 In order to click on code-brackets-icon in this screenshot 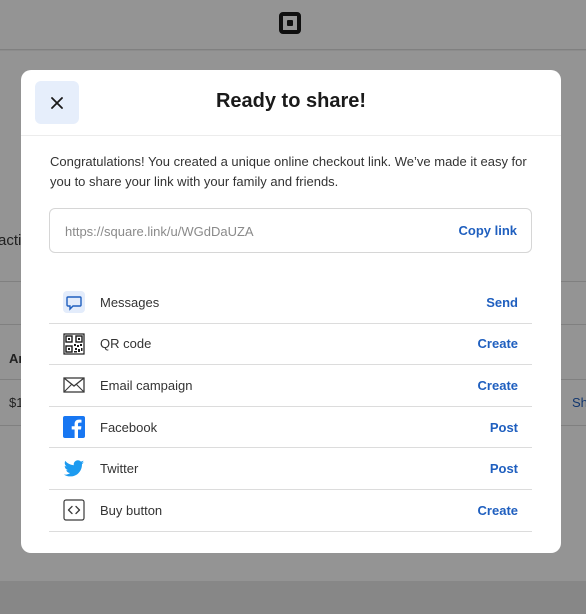, I will do `click(74, 510)`.